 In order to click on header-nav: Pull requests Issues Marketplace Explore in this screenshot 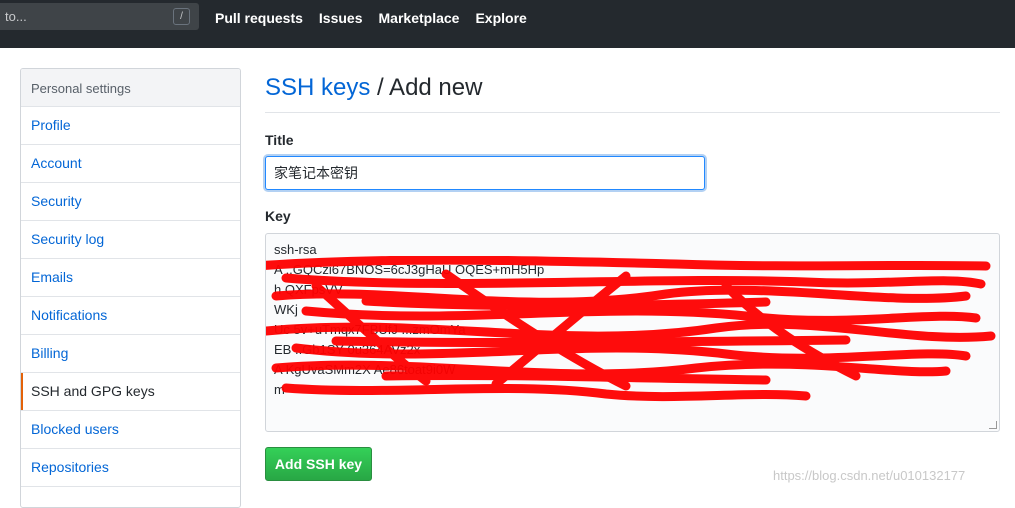, I will do `click(379, 18)`.